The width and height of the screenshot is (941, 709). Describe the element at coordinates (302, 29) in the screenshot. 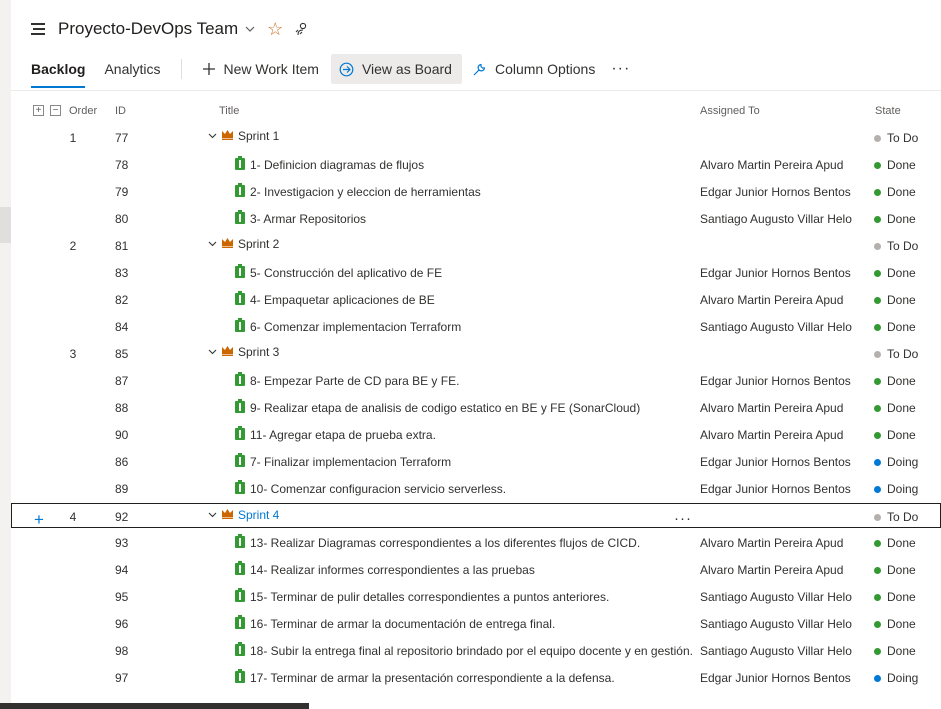

I see `team-members-icon` at that location.